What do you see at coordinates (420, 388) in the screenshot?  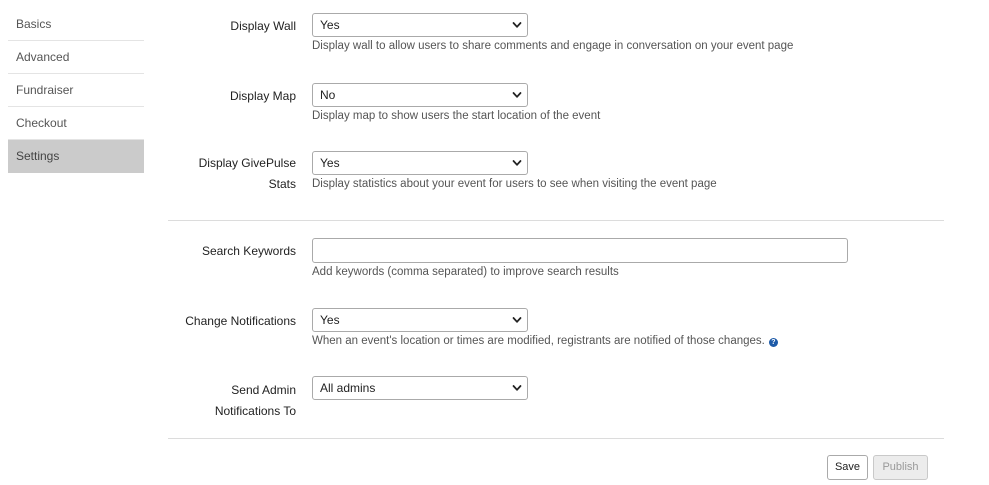 I see `admin-notifications-select: All admins` at bounding box center [420, 388].